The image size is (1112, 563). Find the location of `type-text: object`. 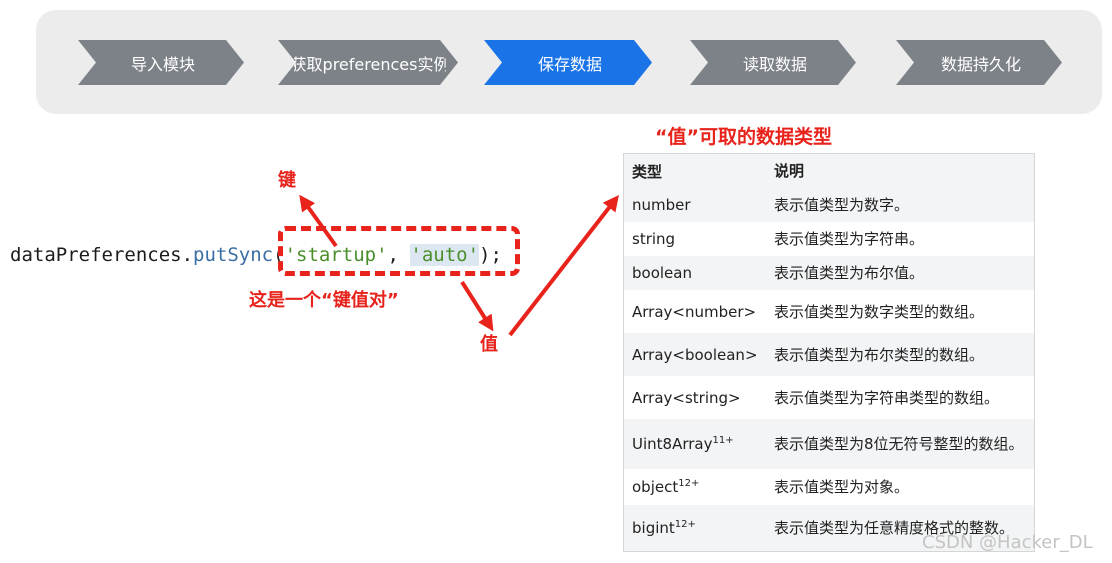

type-text: object is located at coordinates (655, 487).